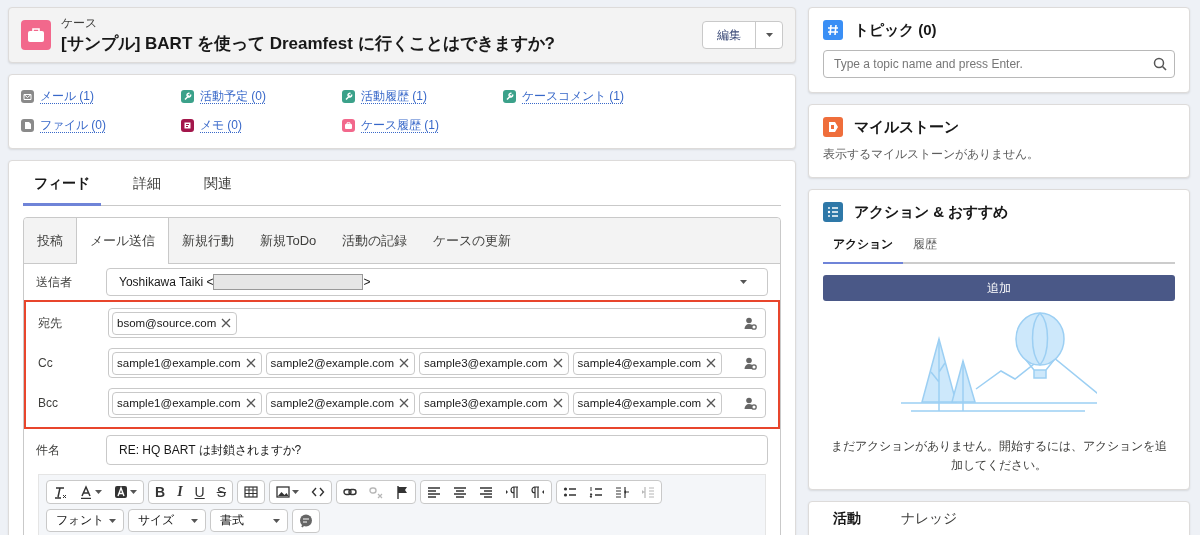 The height and width of the screenshot is (535, 1200). I want to click on recipient-pill: bsom@source.com, so click(175, 323).